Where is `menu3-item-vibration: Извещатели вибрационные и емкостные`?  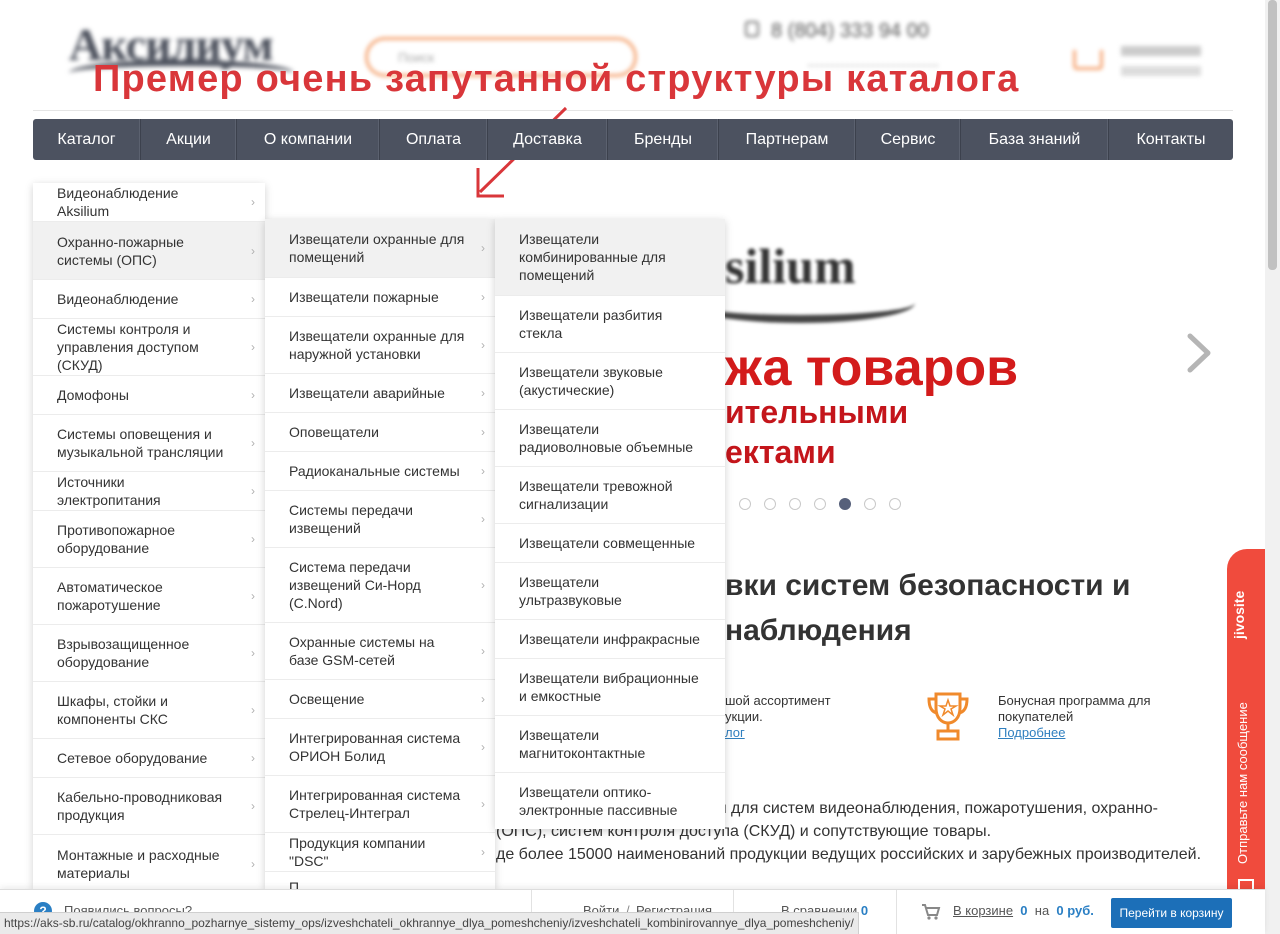
menu3-item-vibration: Извещатели вибрационные и емкостные is located at coordinates (610, 687).